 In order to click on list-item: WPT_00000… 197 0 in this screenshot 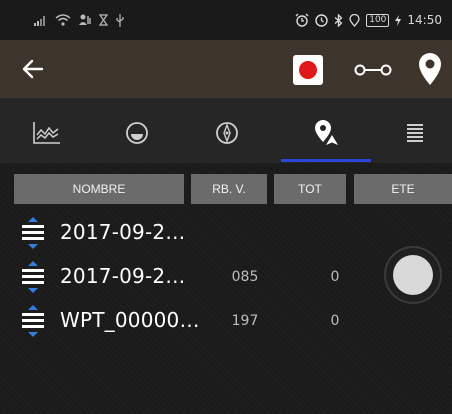, I will do `click(180, 322)`.